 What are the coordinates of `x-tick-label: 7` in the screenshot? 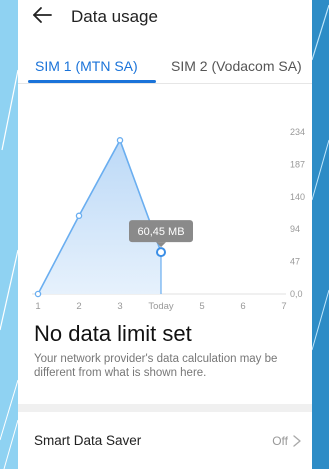 It's located at (283, 306).